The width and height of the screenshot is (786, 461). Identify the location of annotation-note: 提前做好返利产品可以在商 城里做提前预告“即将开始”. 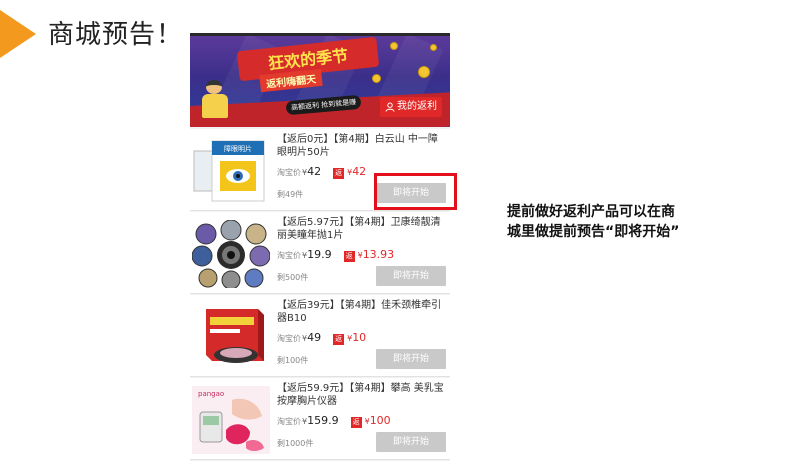
(632, 222).